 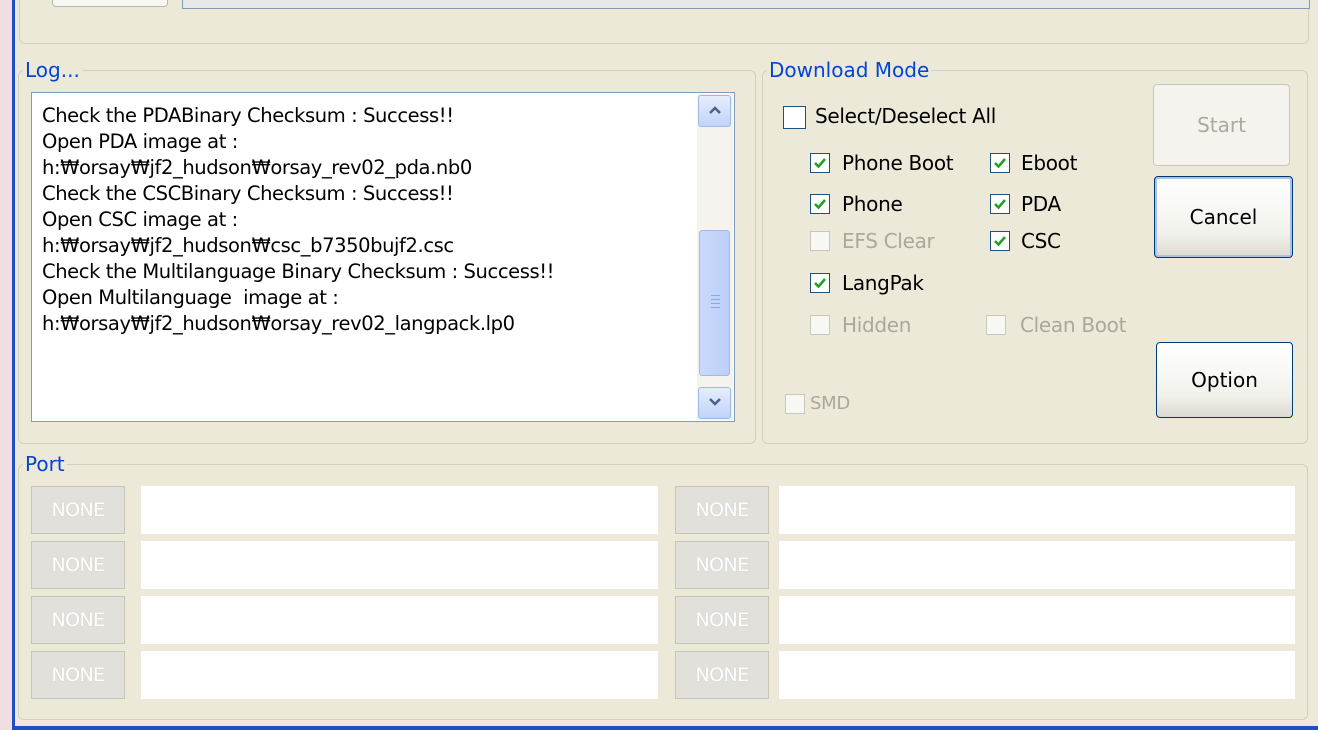 What do you see at coordinates (883, 283) in the screenshot?
I see `langpak-label: LangPak` at bounding box center [883, 283].